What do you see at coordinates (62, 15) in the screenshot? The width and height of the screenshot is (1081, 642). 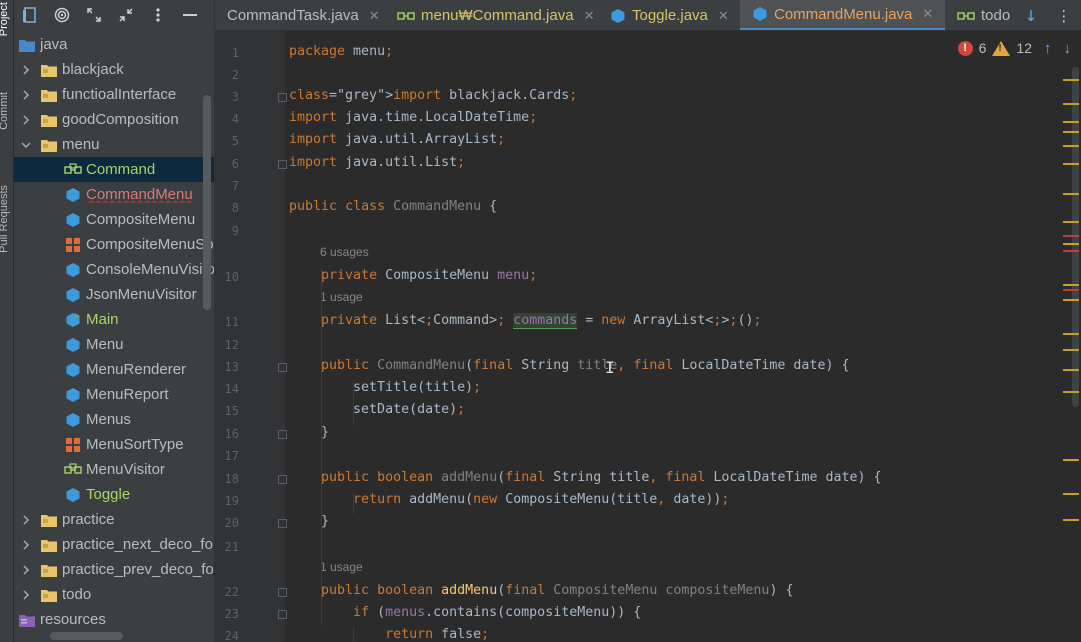 I see `locate-icon` at bounding box center [62, 15].